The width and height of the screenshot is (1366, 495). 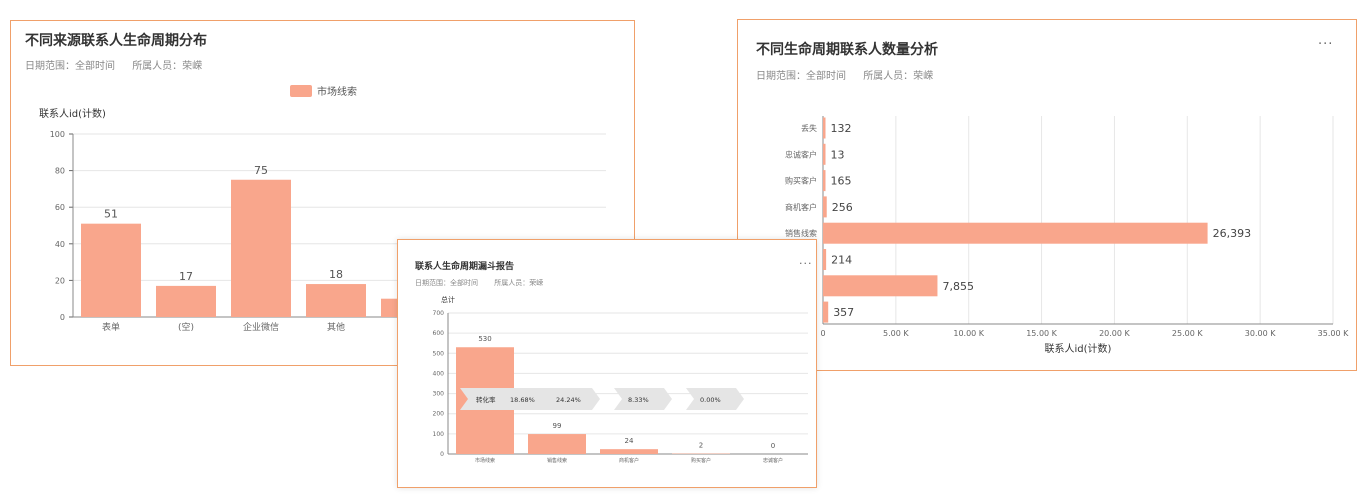 I want to click on conversion-rate: 24.24%, so click(x=568, y=400).